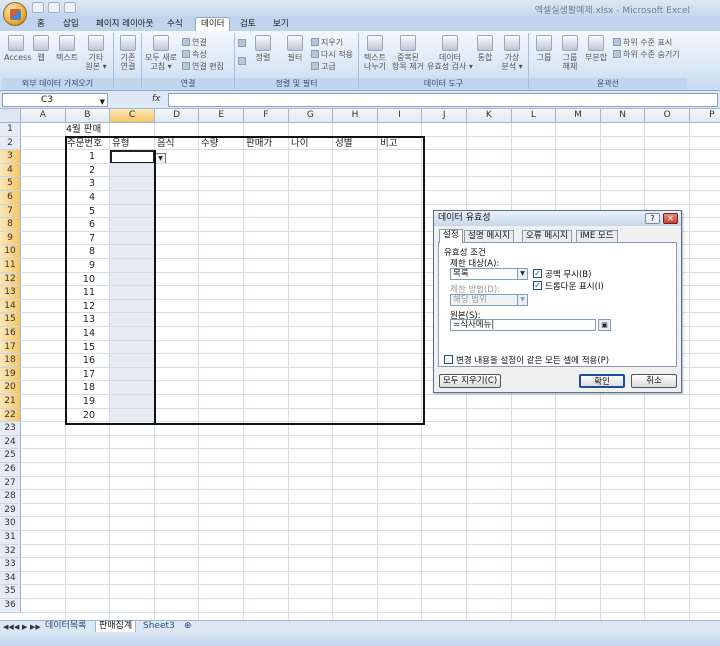  What do you see at coordinates (221, 116) in the screenshot?
I see `column-header-e: E` at bounding box center [221, 116].